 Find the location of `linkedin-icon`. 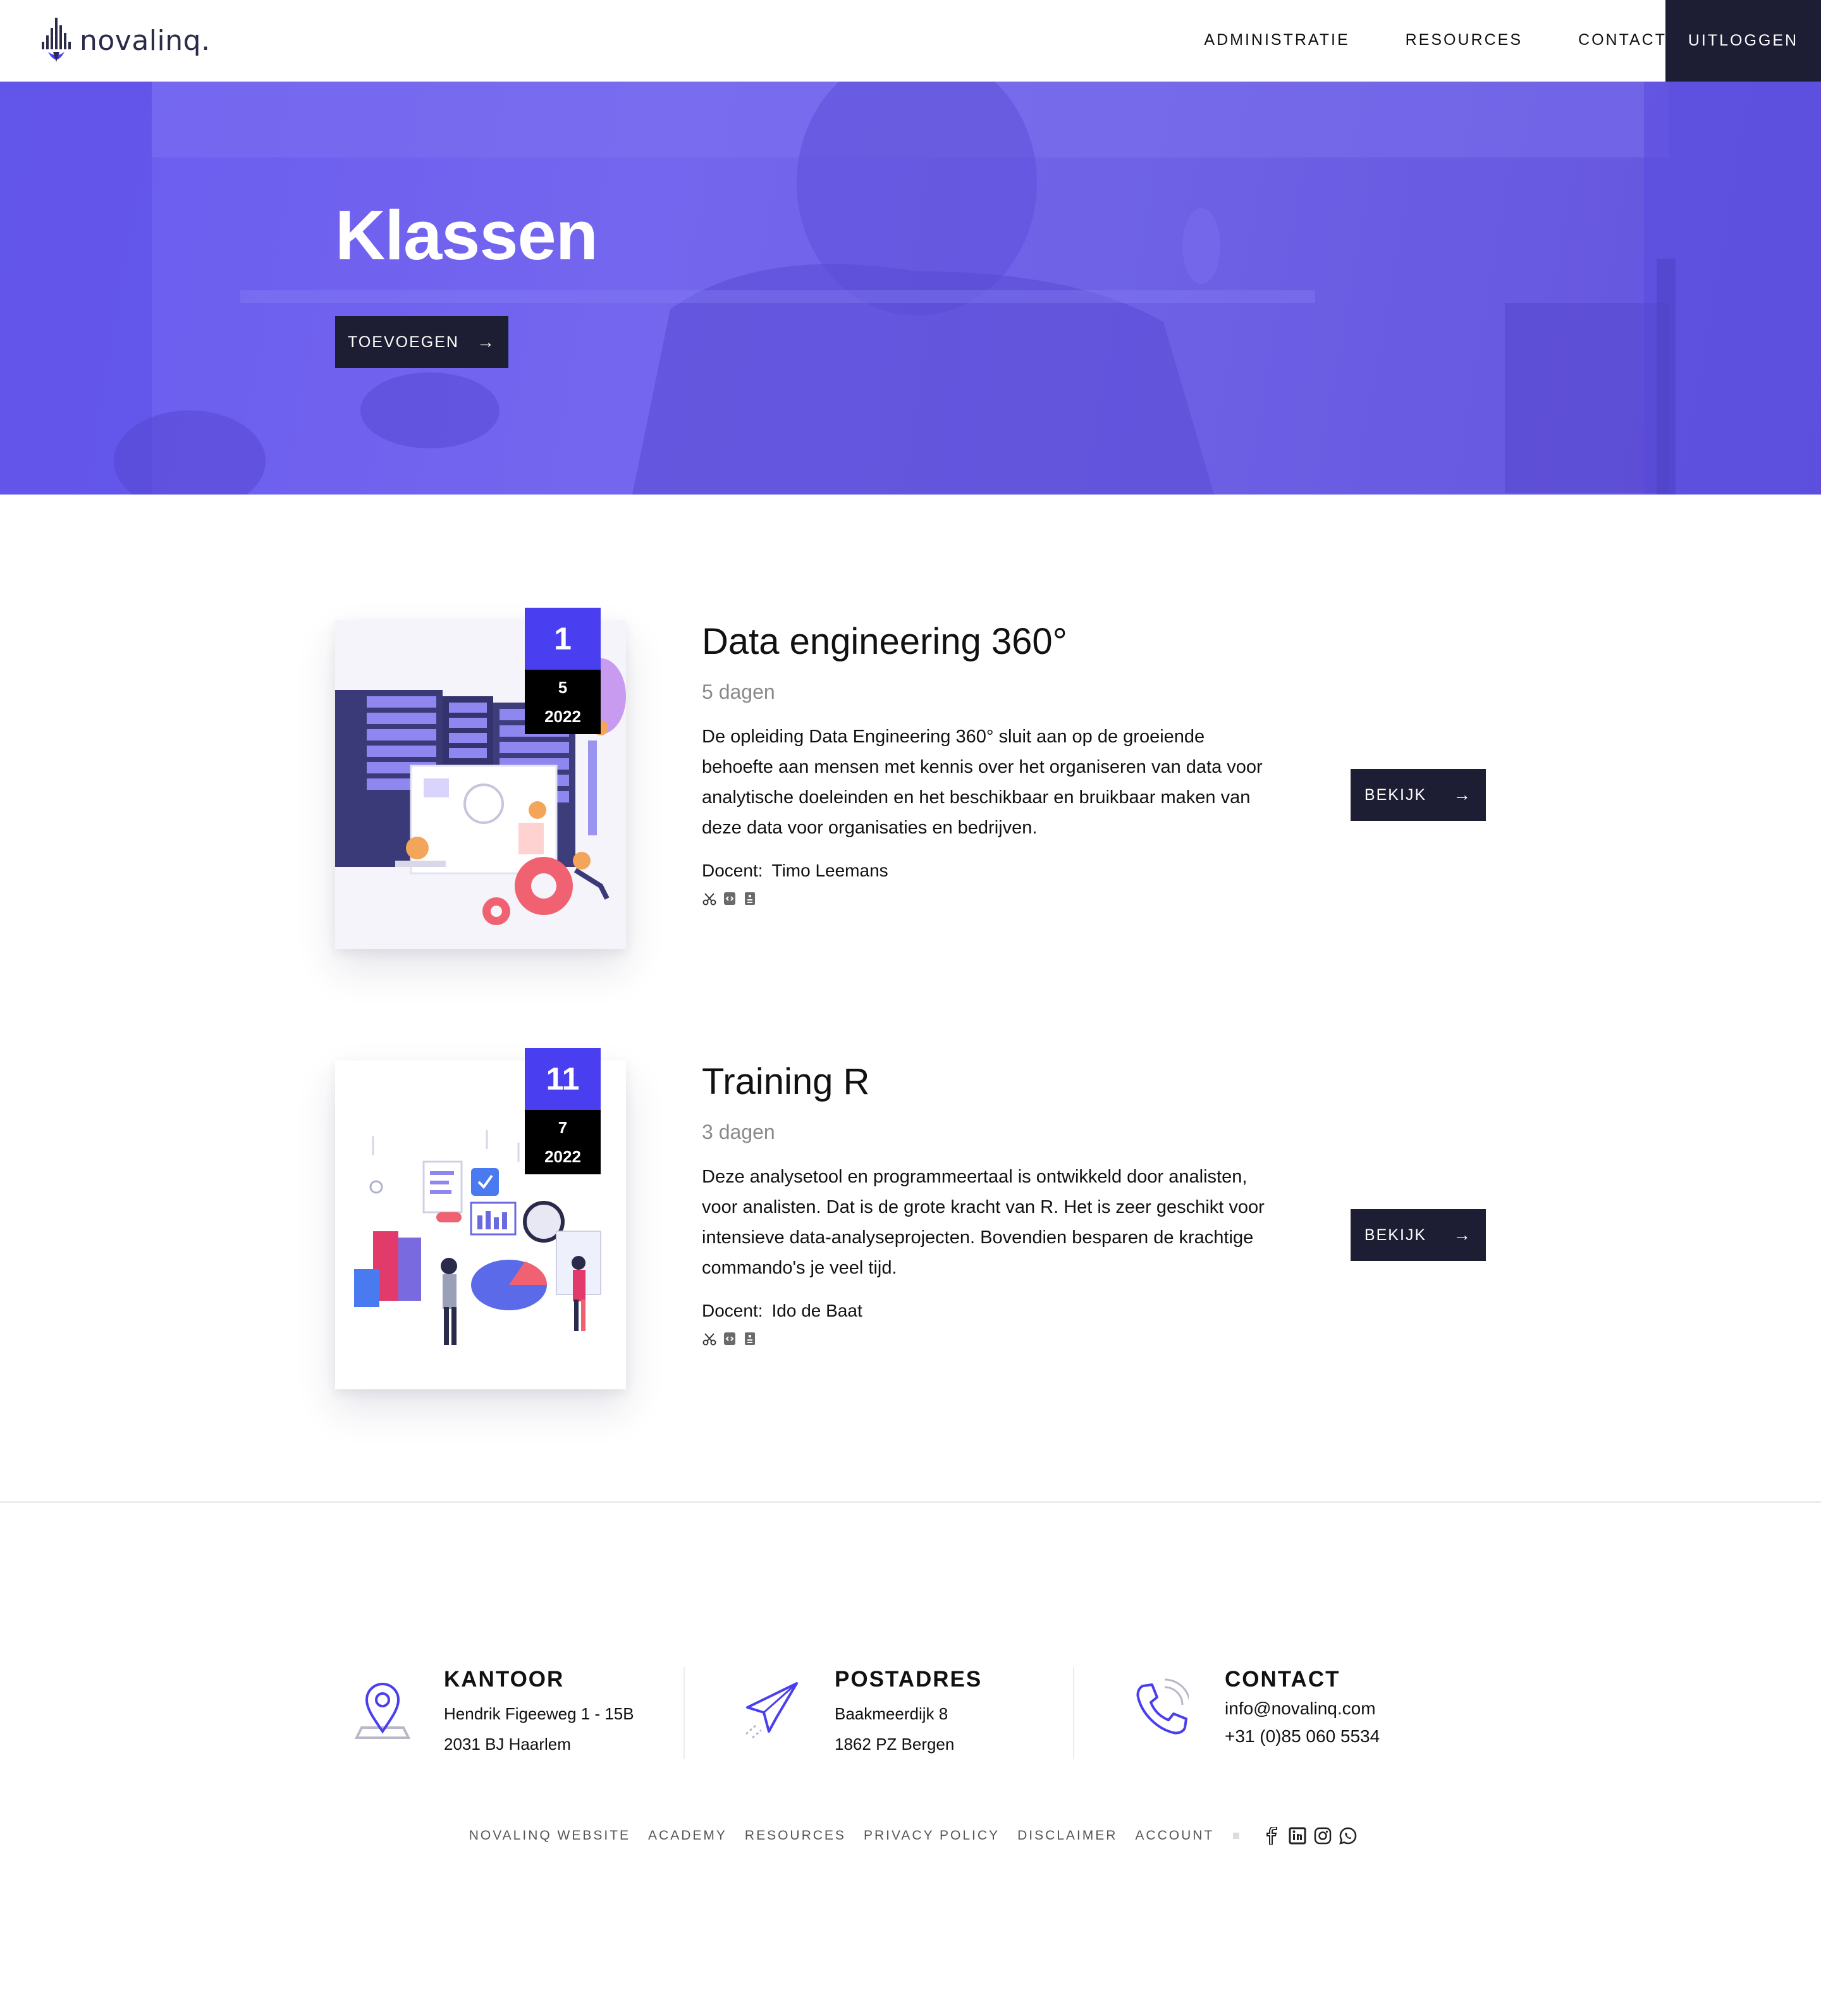

linkedin-icon is located at coordinates (1297, 1835).